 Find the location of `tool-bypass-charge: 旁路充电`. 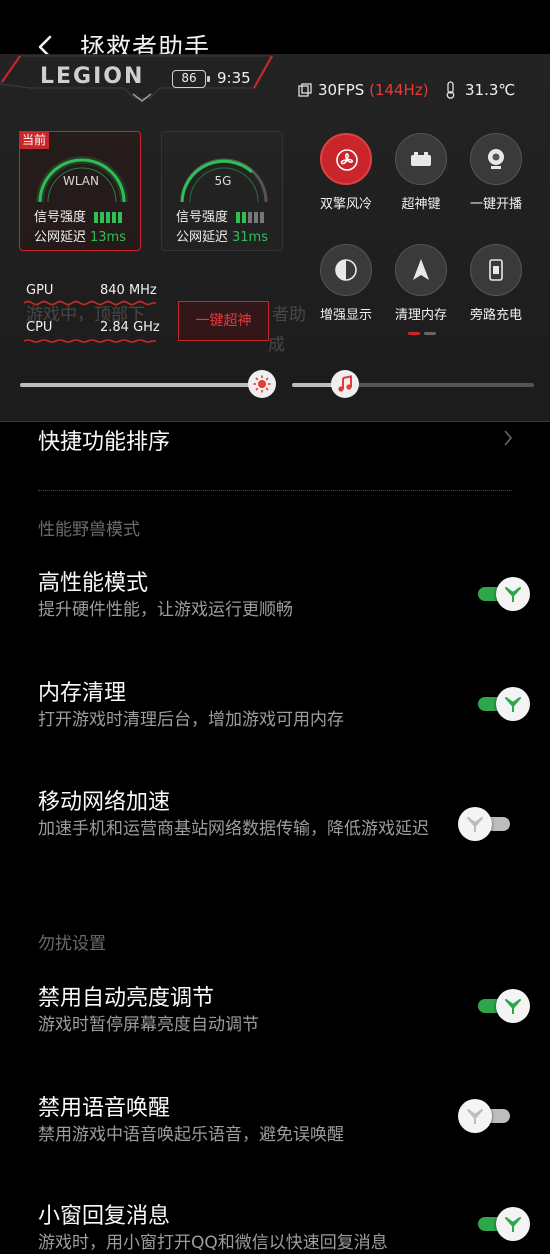

tool-bypass-charge: 旁路充电 is located at coordinates (496, 288).